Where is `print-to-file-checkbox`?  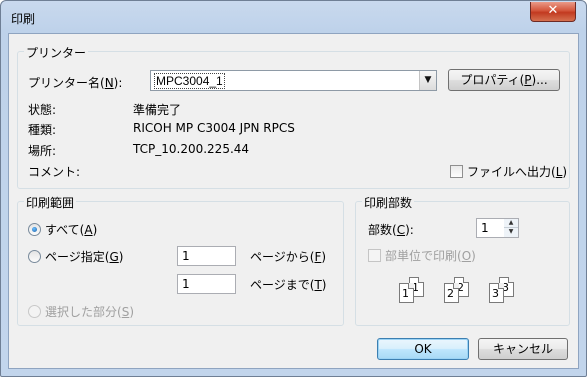 print-to-file-checkbox is located at coordinates (456, 171).